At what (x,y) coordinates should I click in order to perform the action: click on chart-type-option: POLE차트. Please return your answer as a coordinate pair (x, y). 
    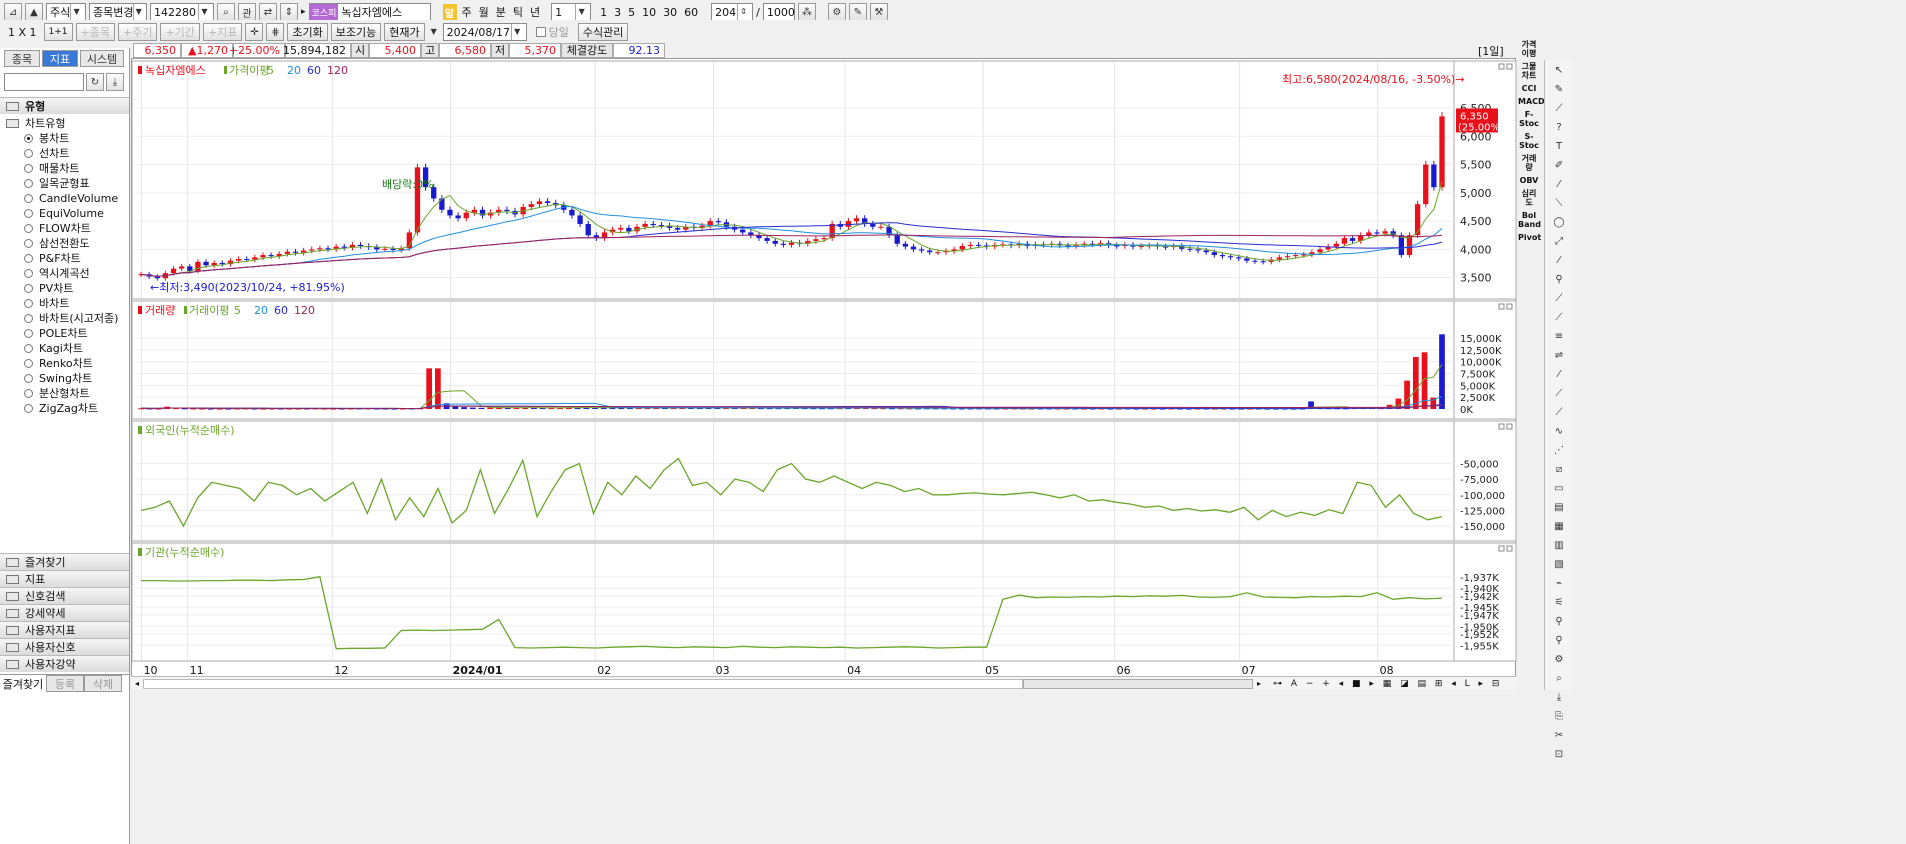
    Looking at the image, I should click on (64, 333).